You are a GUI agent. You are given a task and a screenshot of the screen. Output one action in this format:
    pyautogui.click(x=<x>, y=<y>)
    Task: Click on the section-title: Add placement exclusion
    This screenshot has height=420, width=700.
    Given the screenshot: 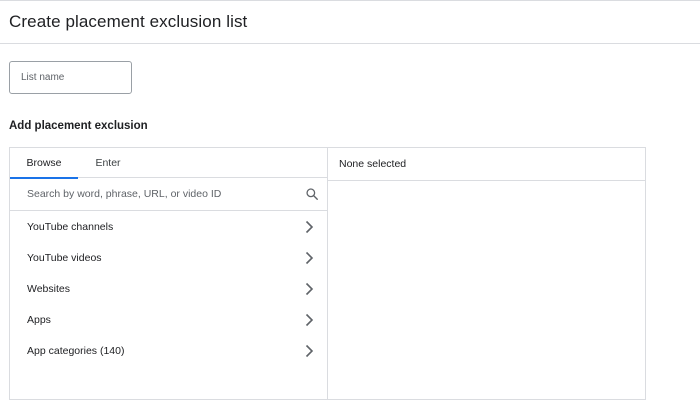 What is the action you would take?
    pyautogui.click(x=78, y=126)
    